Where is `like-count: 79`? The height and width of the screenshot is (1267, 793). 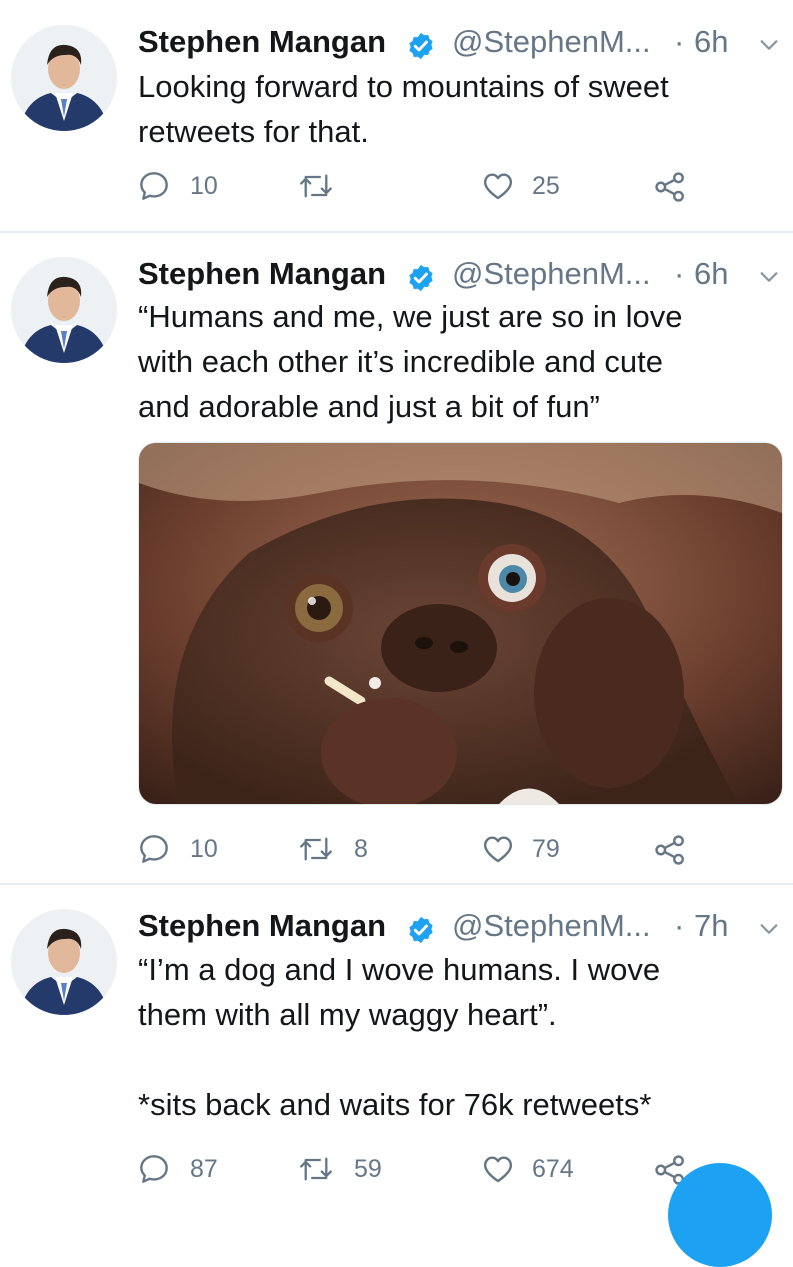
like-count: 79 is located at coordinates (546, 849).